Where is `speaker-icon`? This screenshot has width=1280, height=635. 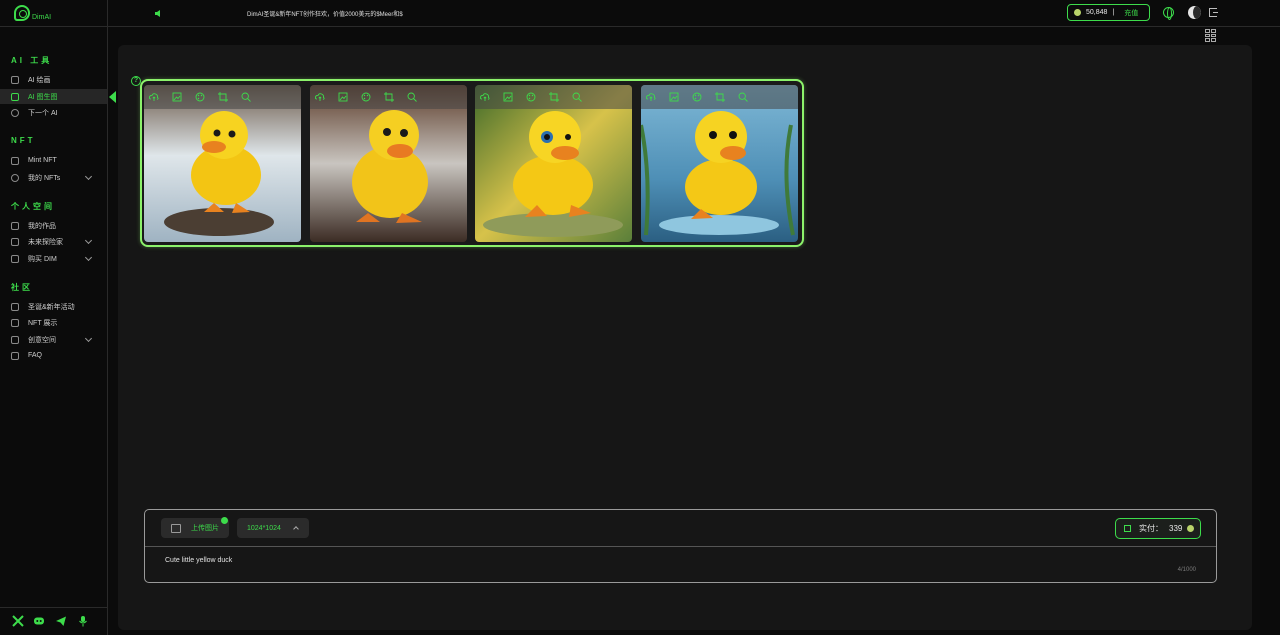 speaker-icon is located at coordinates (157, 13).